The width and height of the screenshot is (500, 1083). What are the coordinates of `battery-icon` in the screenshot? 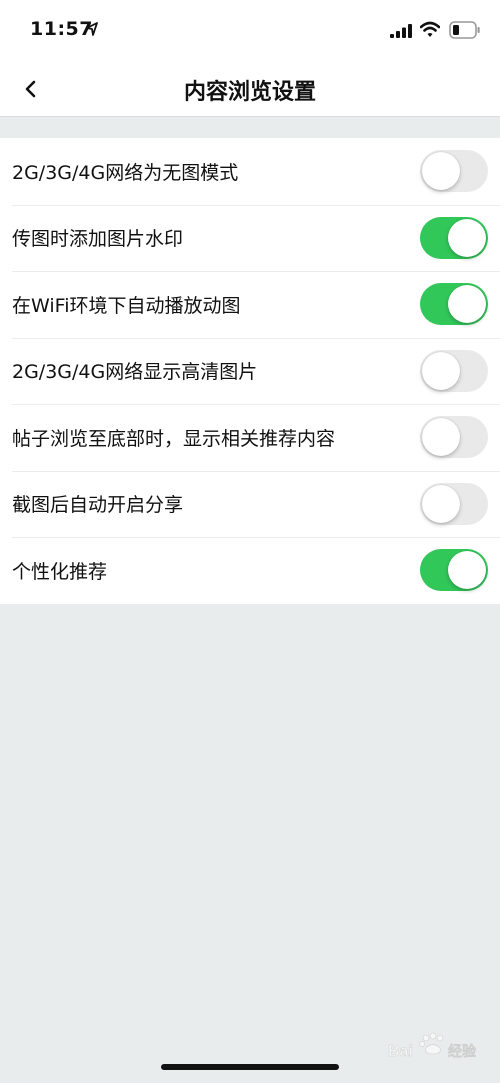 It's located at (464, 30).